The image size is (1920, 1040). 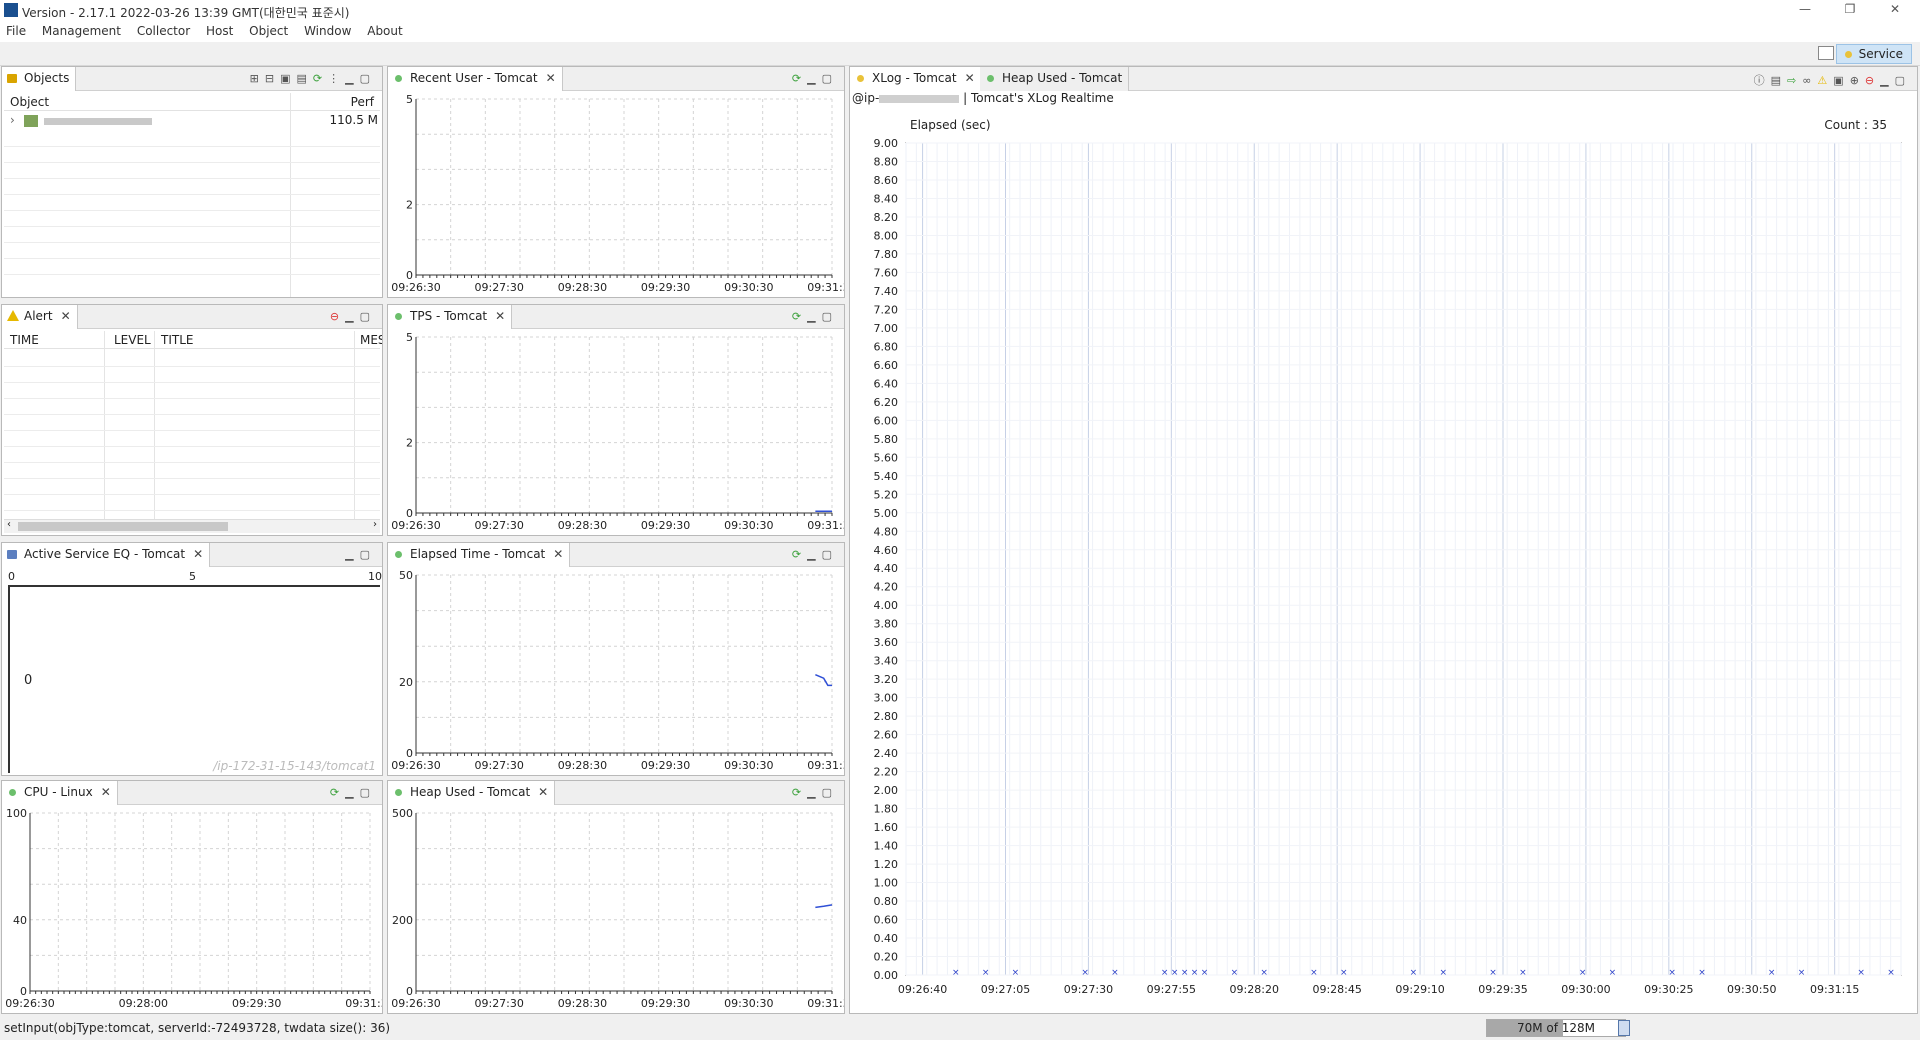 What do you see at coordinates (193, 121) in the screenshot?
I see `object-row: › 110.5 M` at bounding box center [193, 121].